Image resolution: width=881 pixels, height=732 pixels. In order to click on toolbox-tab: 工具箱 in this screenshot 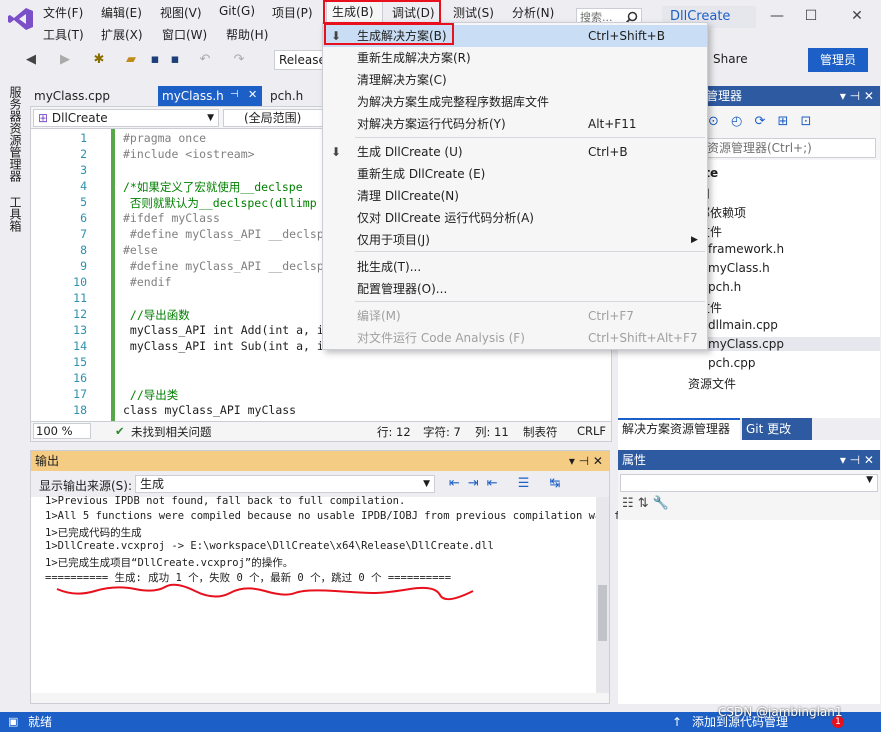, I will do `click(15, 214)`.